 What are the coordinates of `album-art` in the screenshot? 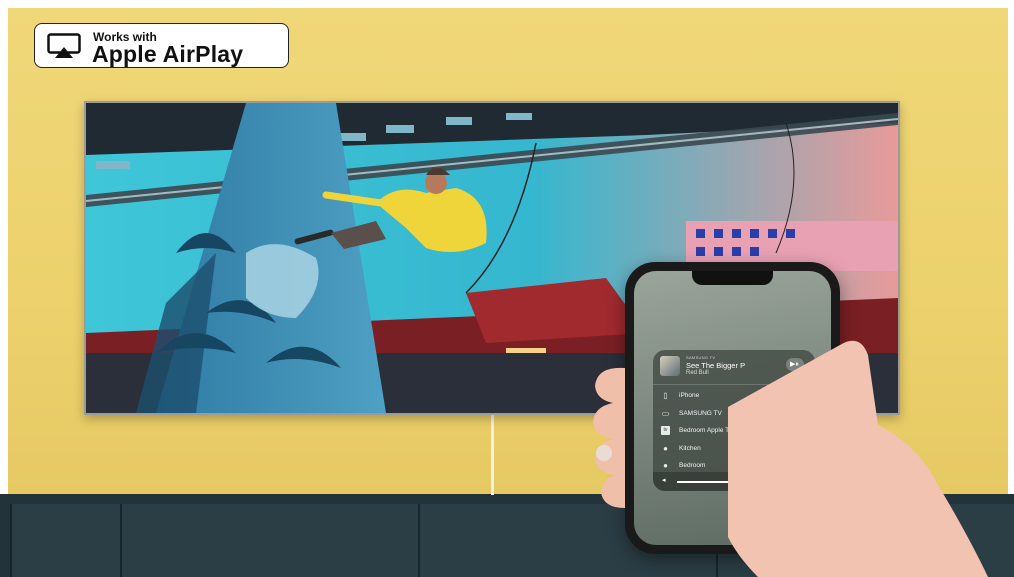 It's located at (670, 366).